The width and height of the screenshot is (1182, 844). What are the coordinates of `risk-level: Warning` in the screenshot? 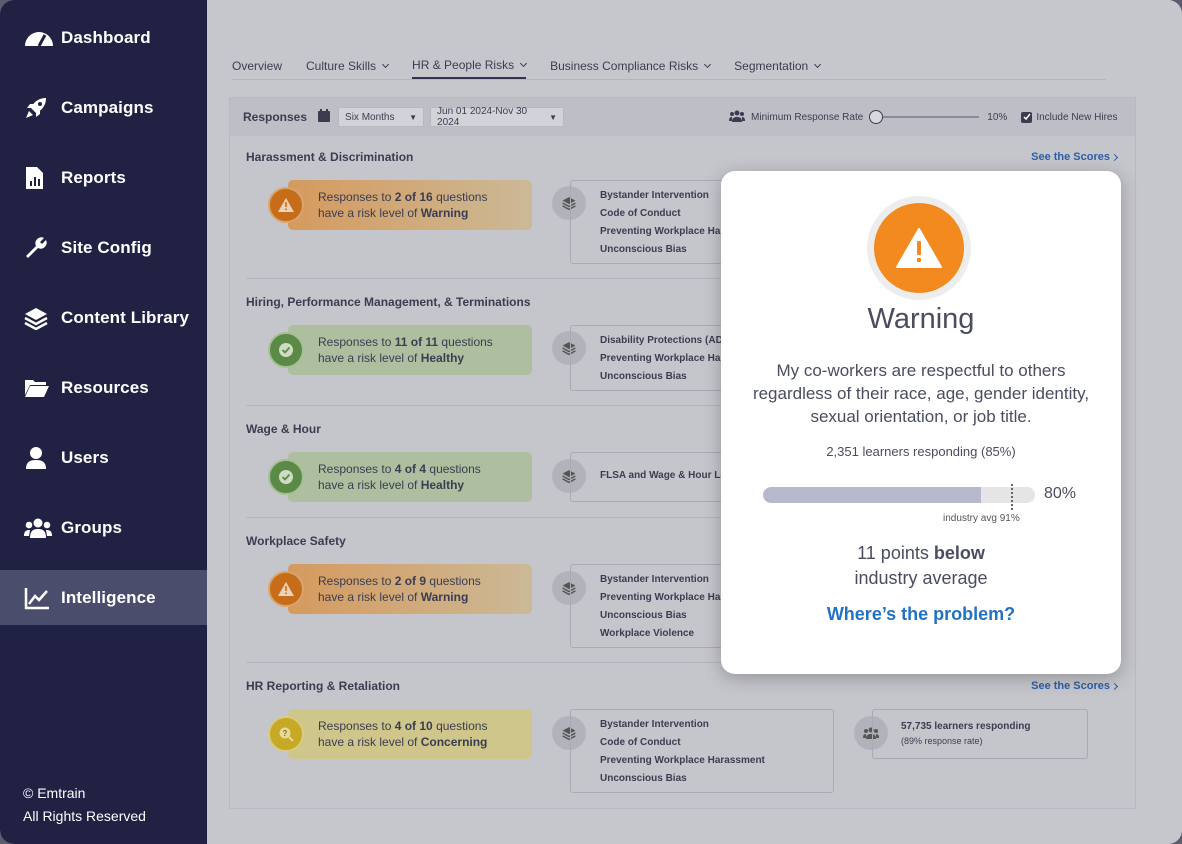 It's located at (444, 213).